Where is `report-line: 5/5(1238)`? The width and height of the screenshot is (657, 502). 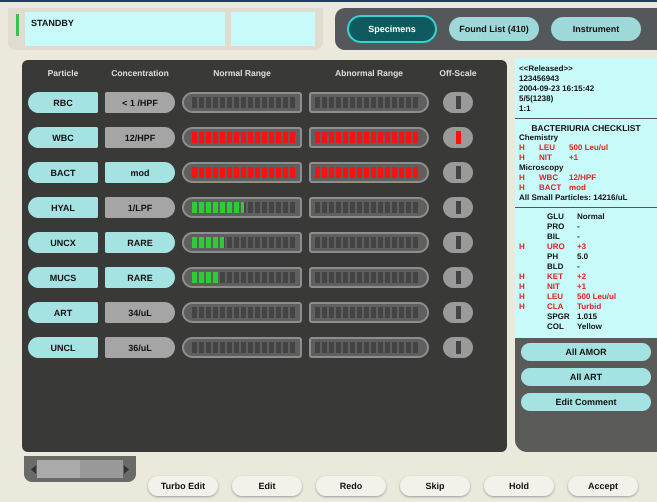 report-line: 5/5(1238) is located at coordinates (536, 99).